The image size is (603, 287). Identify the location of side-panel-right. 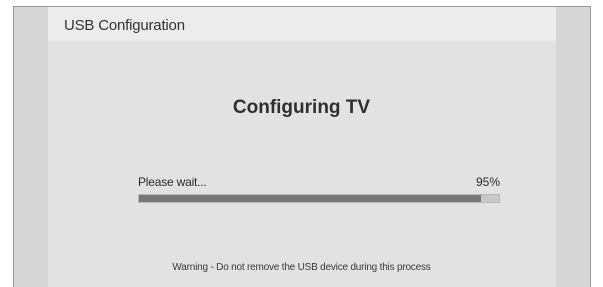
(573, 147).